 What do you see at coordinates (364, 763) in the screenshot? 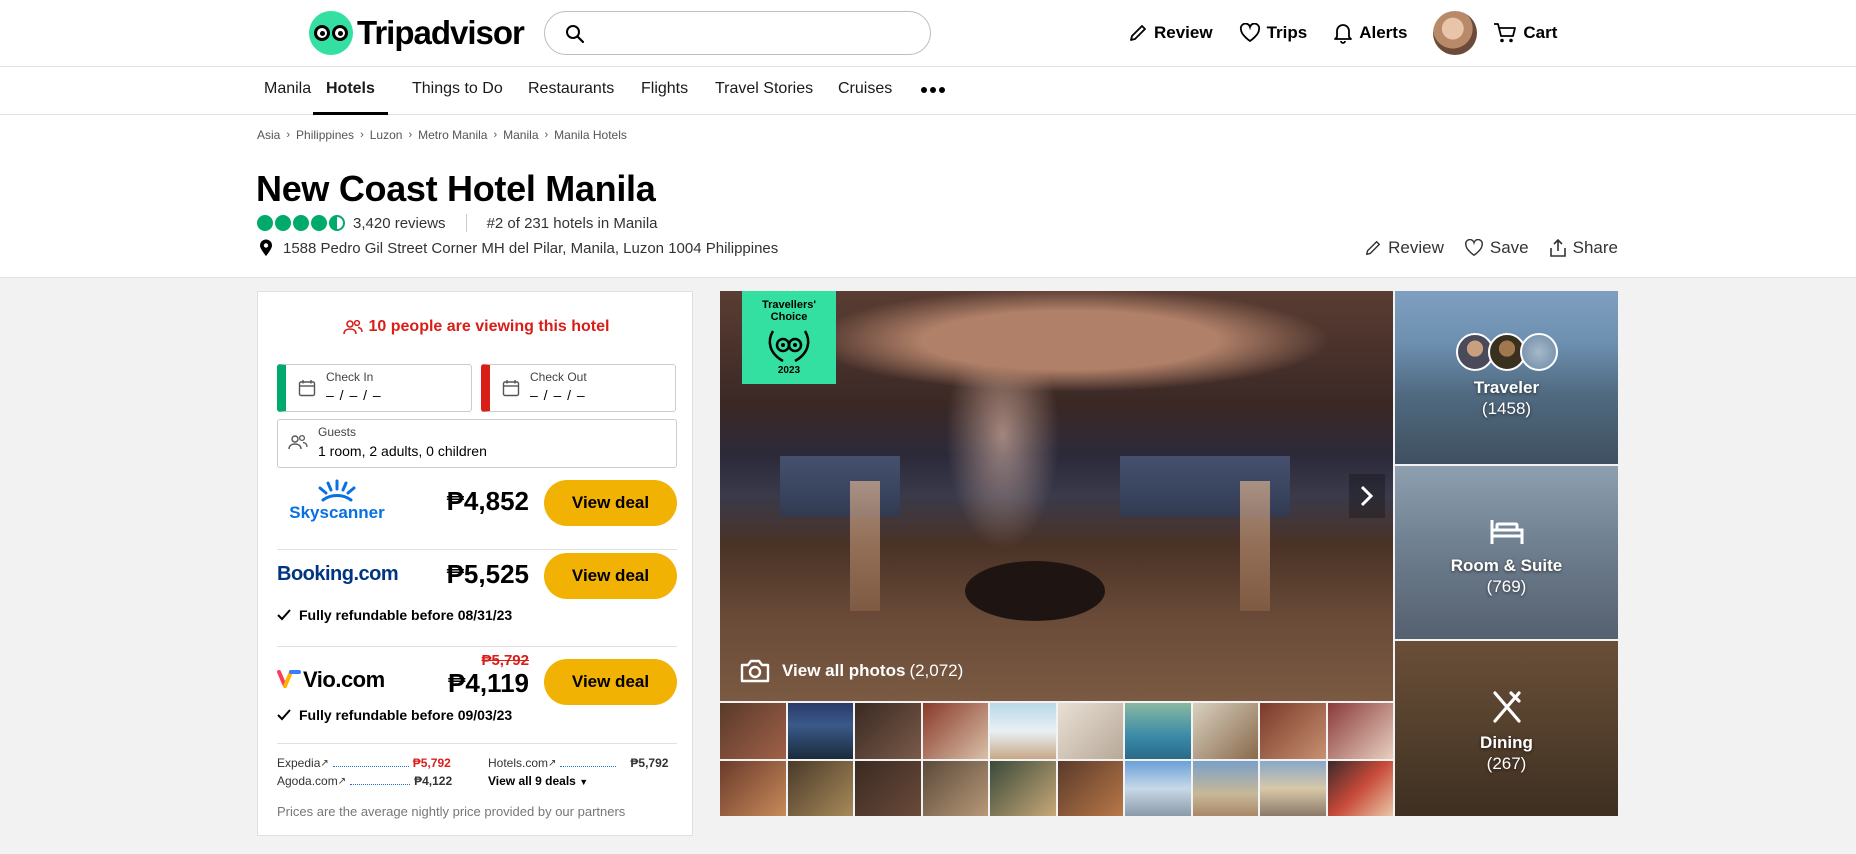
I see `other-deal-expedia: Expedia ↗ ₱5,792` at bounding box center [364, 763].